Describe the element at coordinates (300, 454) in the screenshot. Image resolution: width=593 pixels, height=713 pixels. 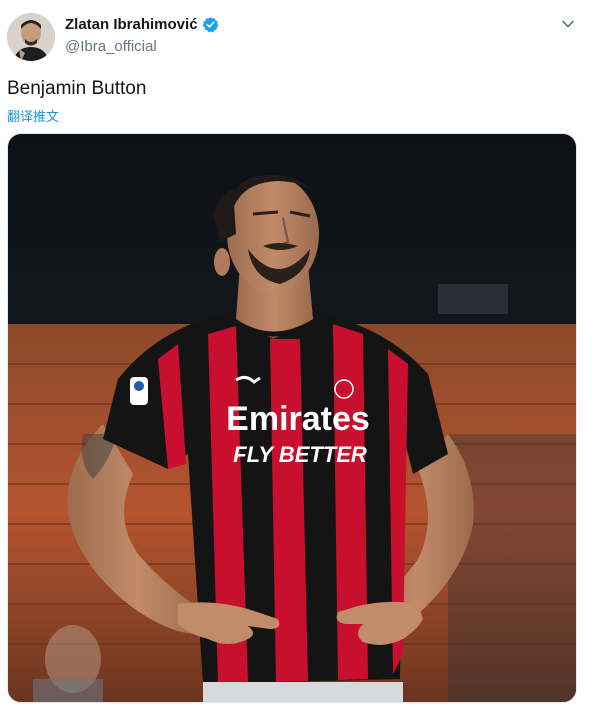
I see `sponsor-sub: FLY BETTER` at that location.